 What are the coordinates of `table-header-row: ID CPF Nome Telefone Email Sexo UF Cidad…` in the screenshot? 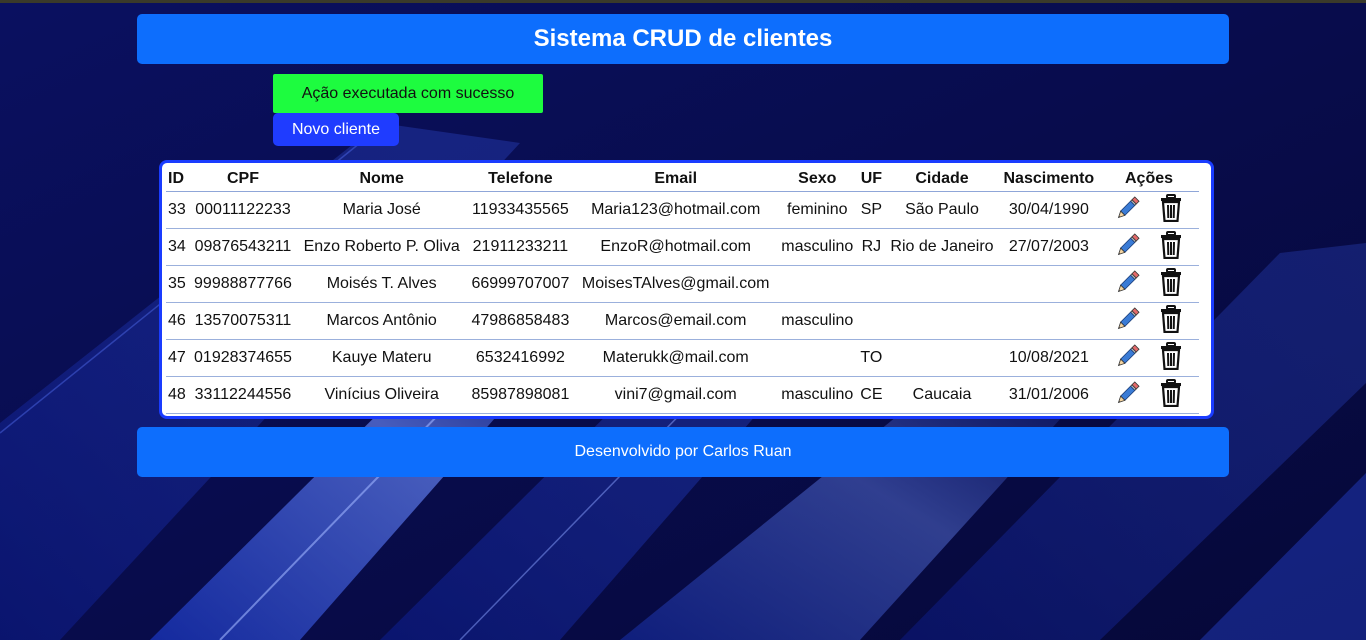 It's located at (682, 179).